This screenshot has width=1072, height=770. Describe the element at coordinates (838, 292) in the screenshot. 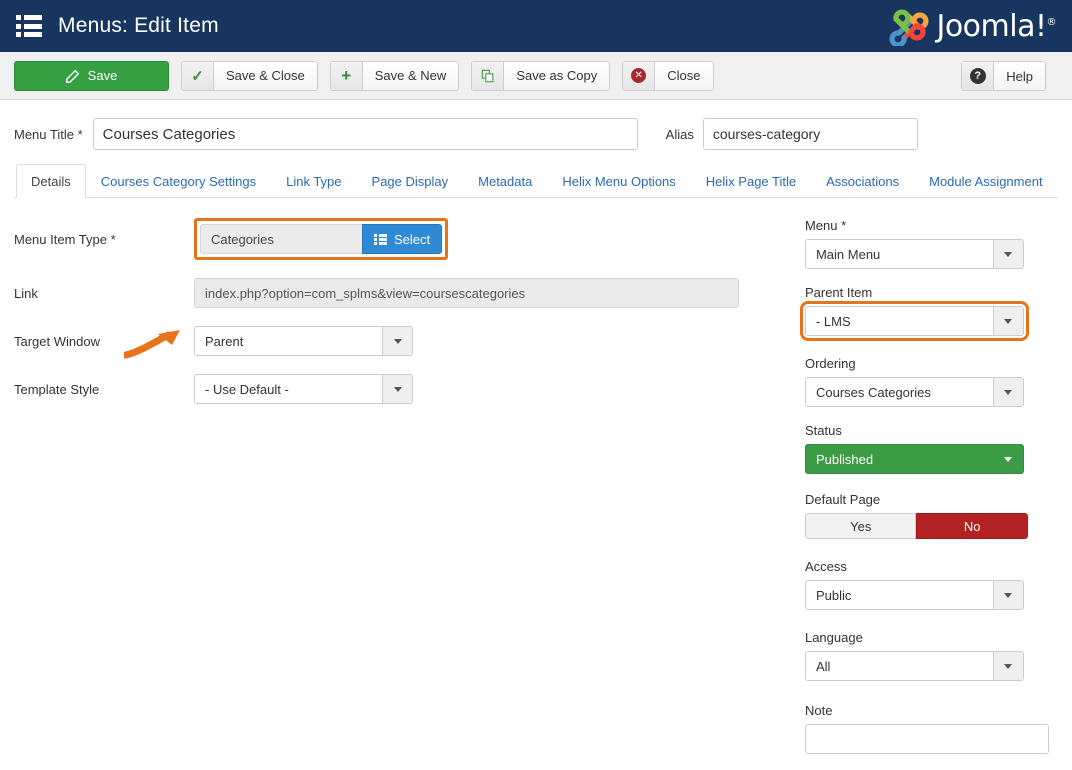

I see `parent-item-label: Parent Item` at that location.